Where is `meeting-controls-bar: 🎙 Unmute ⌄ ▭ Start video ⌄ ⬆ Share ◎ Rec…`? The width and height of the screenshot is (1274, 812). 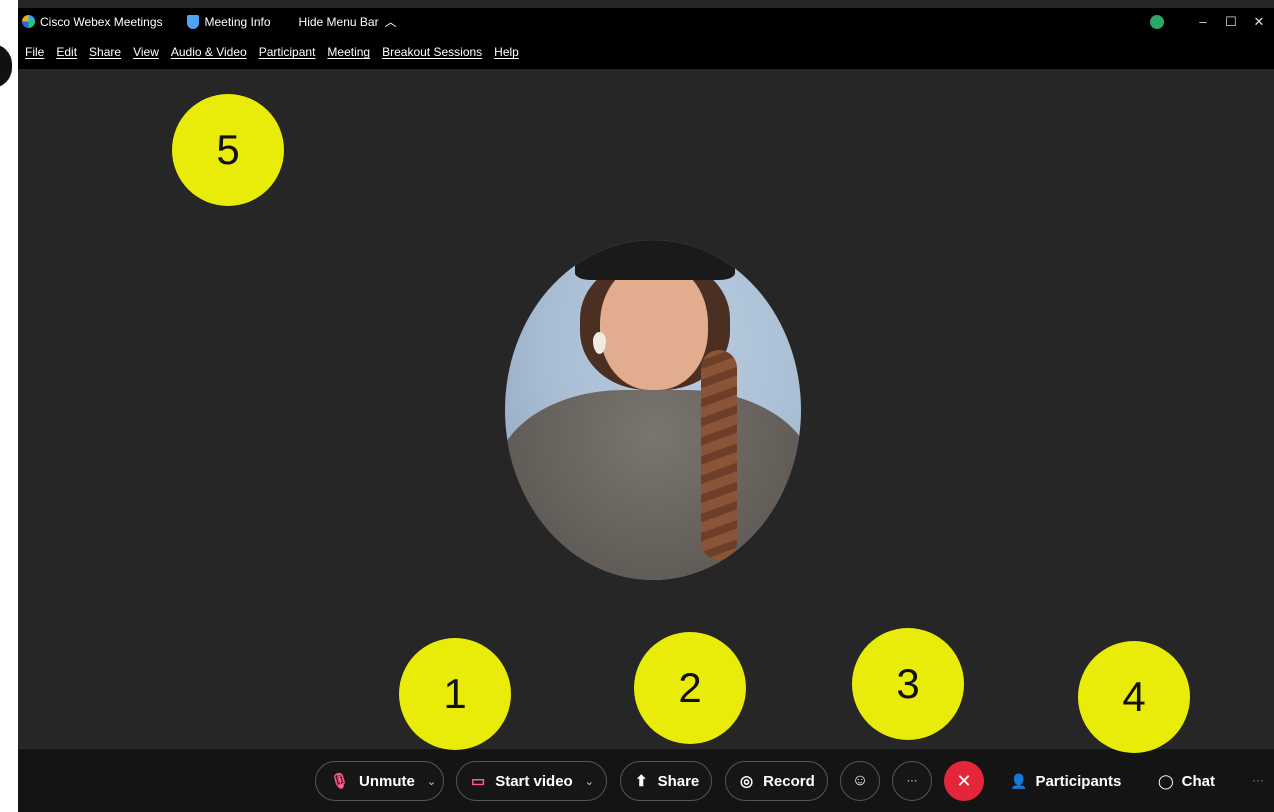
meeting-controls-bar: 🎙 Unmute ⌄ ▭ Start video ⌄ ⬆ Share ◎ Rec… is located at coordinates (646, 780).